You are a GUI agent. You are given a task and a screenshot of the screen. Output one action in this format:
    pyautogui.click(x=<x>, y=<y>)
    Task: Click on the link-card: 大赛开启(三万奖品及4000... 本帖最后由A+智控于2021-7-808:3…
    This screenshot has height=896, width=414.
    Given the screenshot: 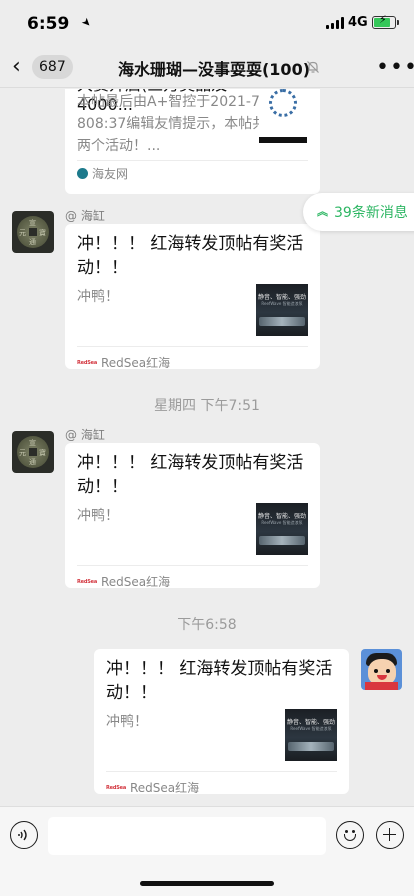 What is the action you would take?
    pyautogui.click(x=192, y=141)
    